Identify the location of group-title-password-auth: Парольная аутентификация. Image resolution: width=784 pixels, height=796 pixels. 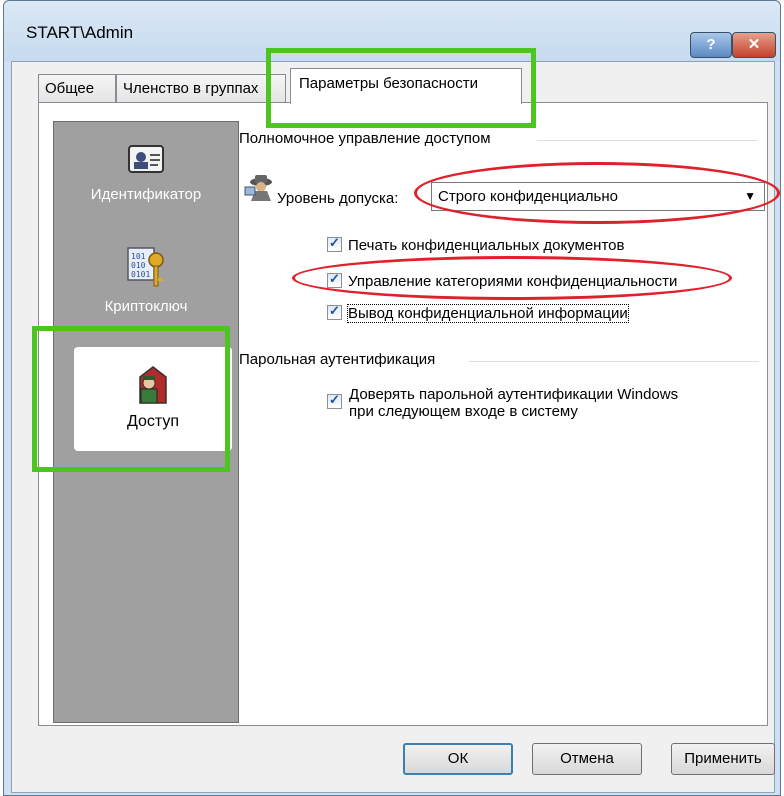
(340, 359).